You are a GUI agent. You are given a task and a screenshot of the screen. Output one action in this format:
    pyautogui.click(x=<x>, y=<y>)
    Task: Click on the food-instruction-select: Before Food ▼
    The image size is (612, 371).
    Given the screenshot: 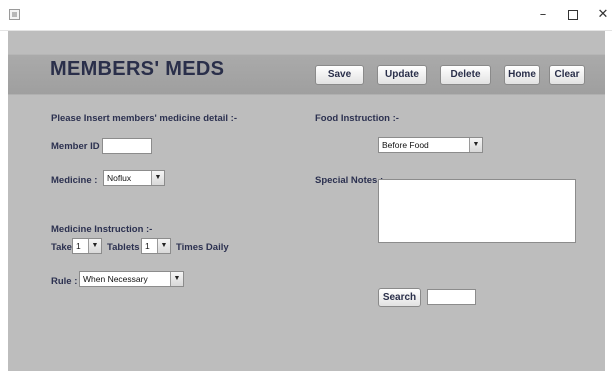 What is the action you would take?
    pyautogui.click(x=430, y=145)
    